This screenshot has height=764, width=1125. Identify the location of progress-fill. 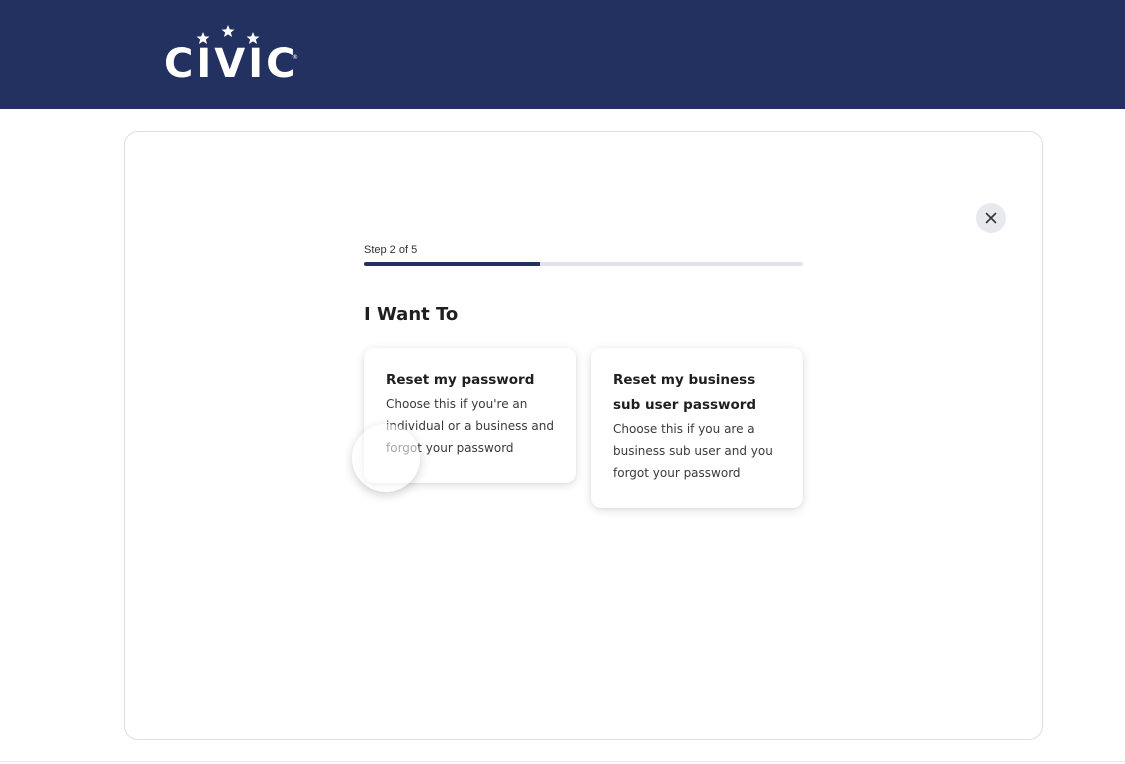
(452, 264).